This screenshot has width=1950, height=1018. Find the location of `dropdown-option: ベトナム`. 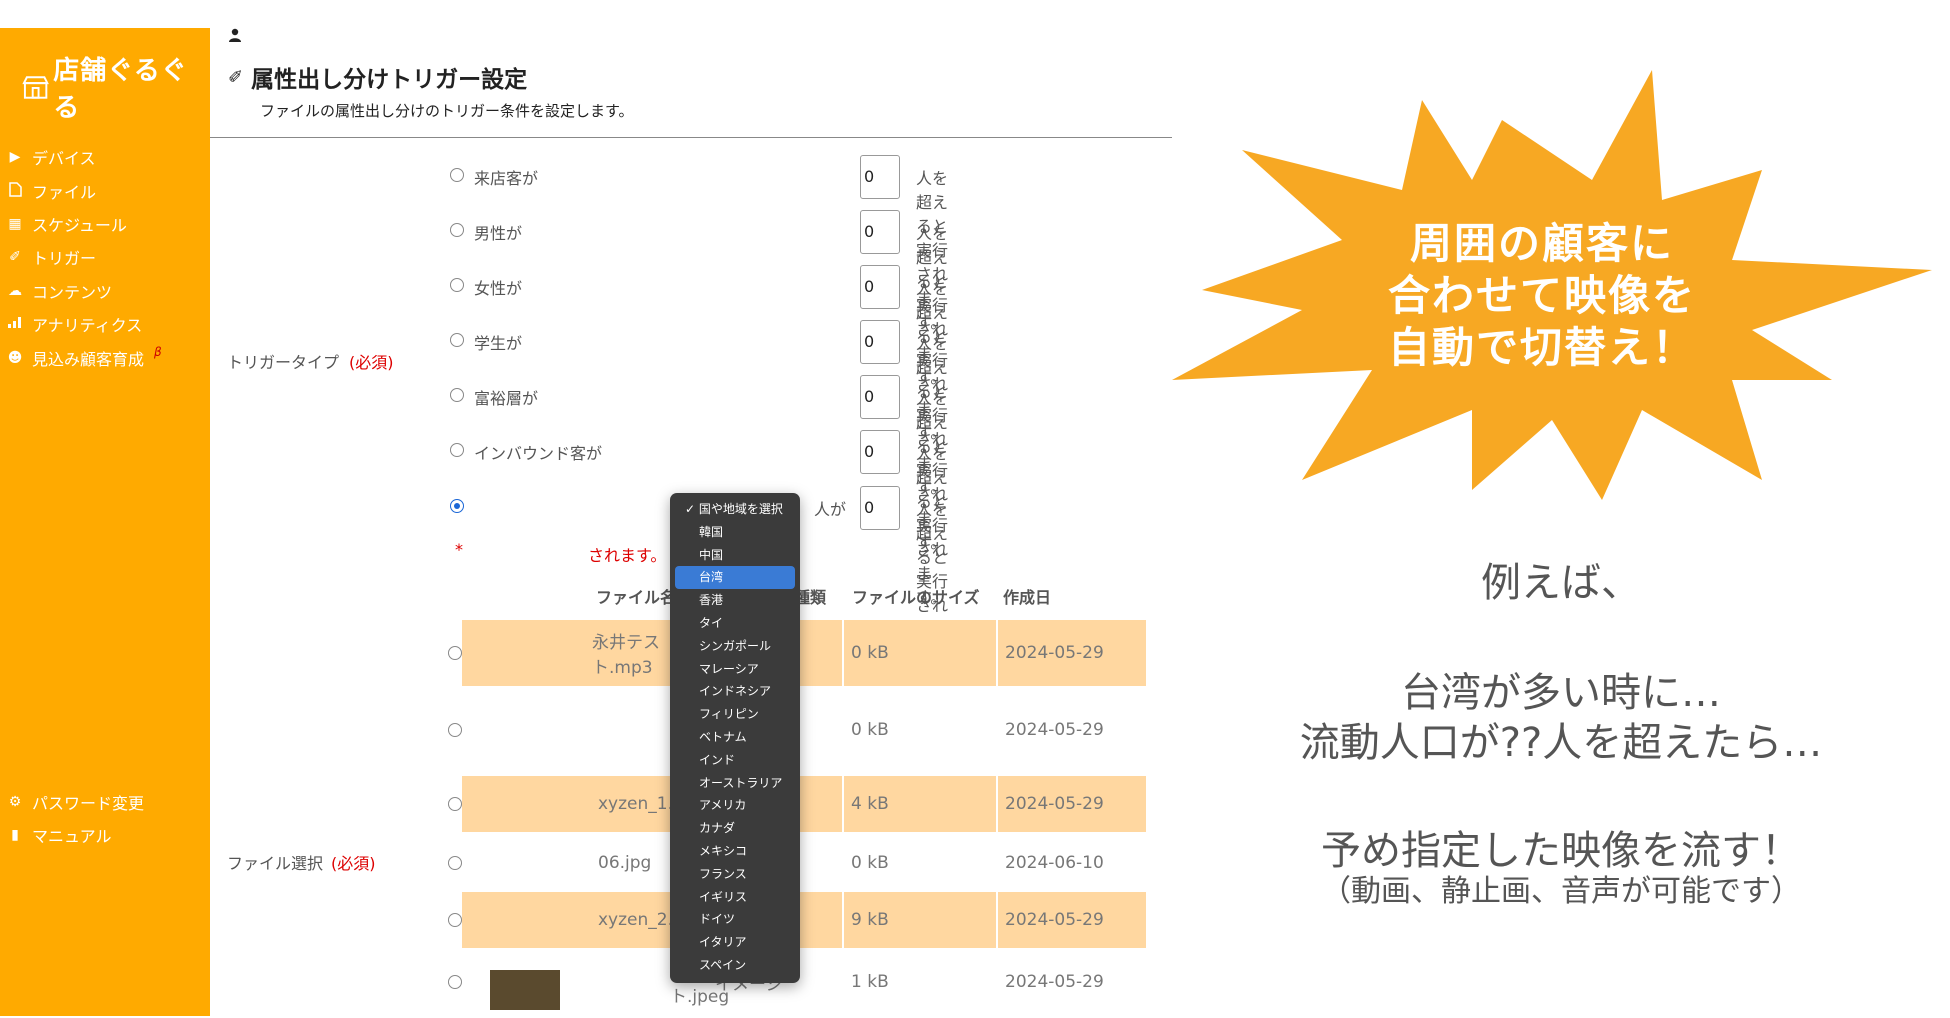

dropdown-option: ベトナム is located at coordinates (735, 737).